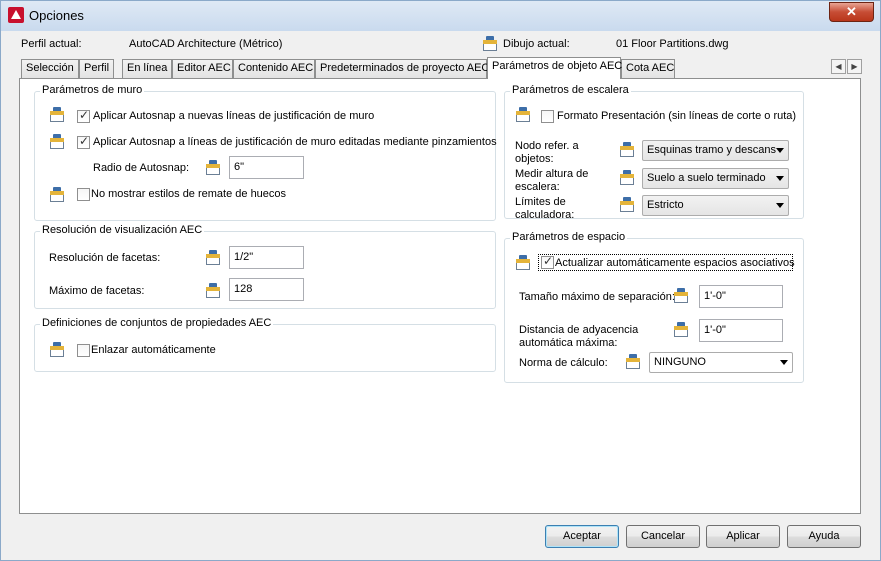 Image resolution: width=881 pixels, height=561 pixels. I want to click on autosnap-radius-field: 6", so click(266, 167).